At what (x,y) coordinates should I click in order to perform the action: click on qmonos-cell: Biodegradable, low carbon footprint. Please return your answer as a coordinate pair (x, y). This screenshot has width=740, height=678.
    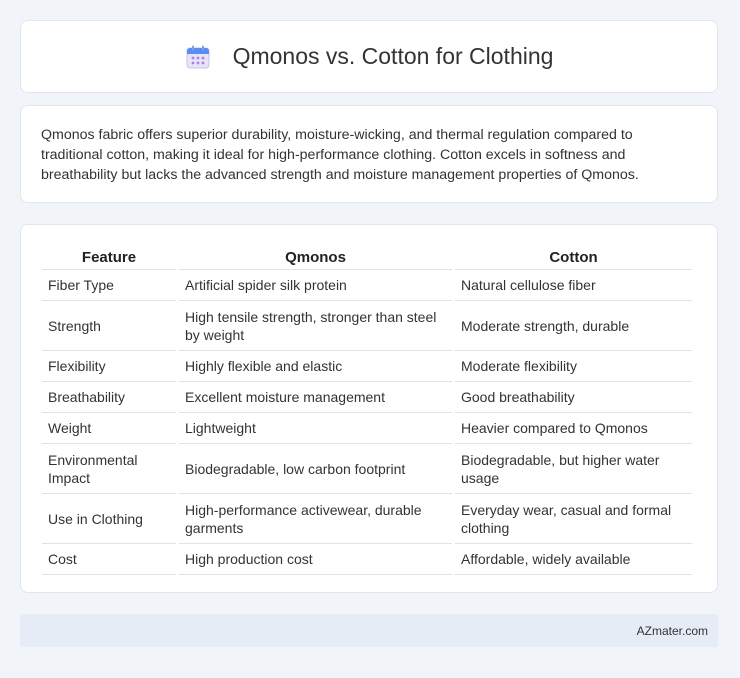
    Looking at the image, I should click on (315, 469).